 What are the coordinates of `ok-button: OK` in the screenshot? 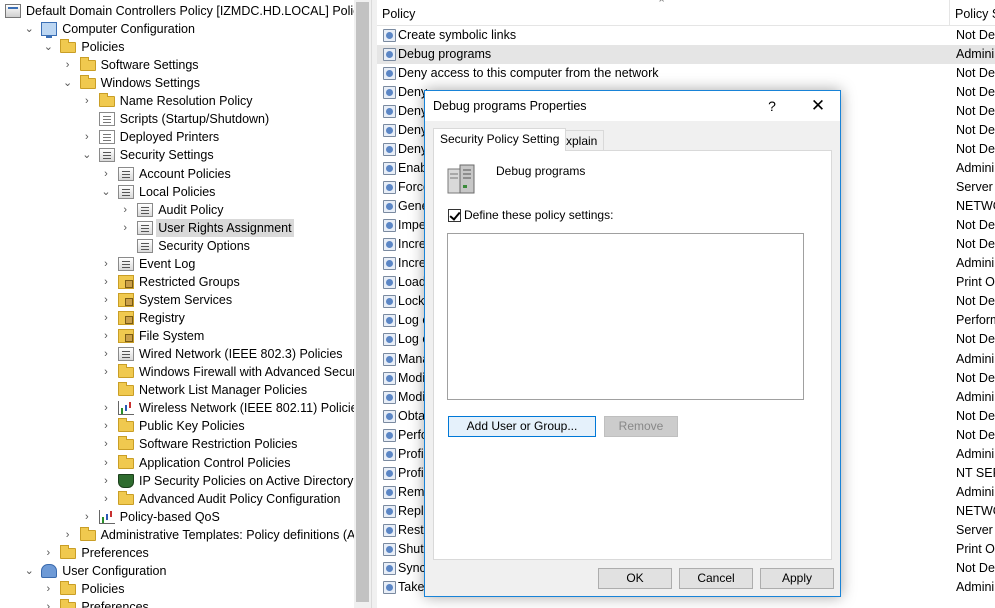 It's located at (635, 578).